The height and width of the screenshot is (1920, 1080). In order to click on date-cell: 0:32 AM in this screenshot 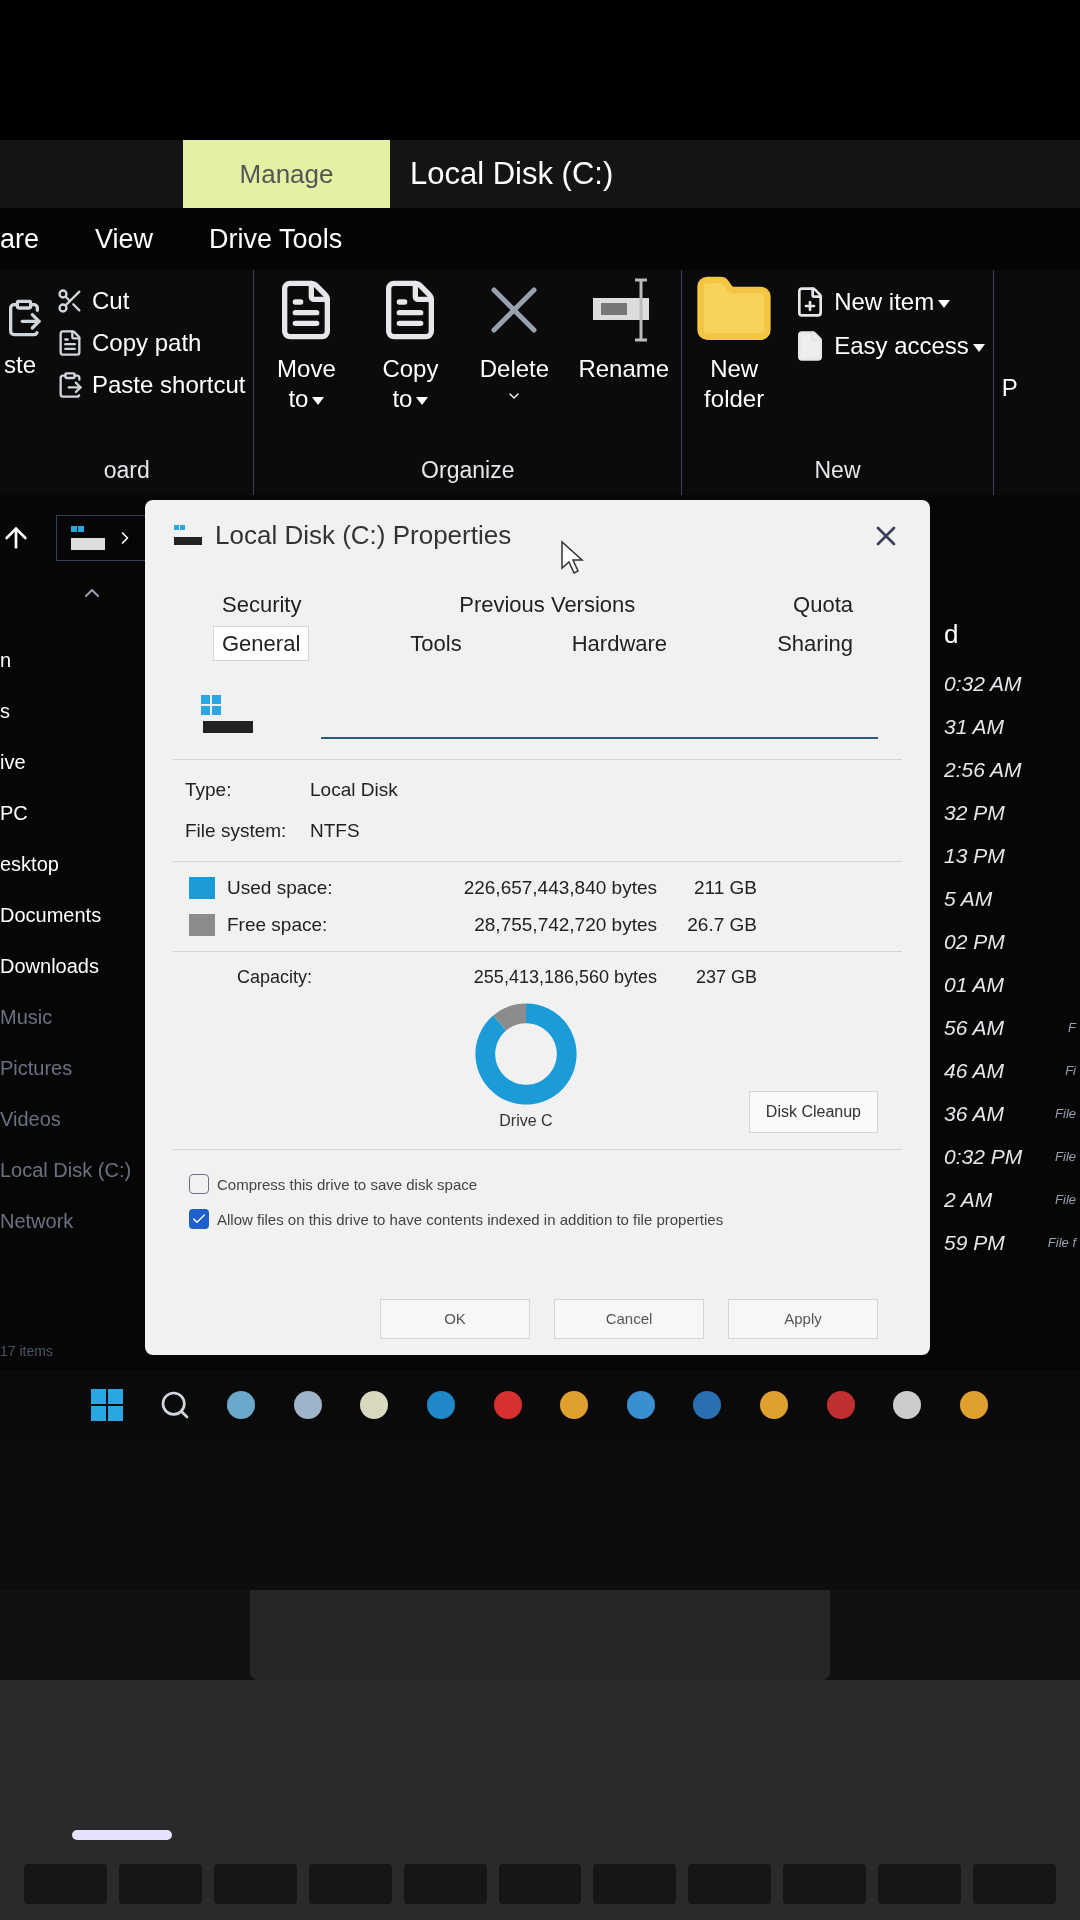, I will do `click(983, 684)`.